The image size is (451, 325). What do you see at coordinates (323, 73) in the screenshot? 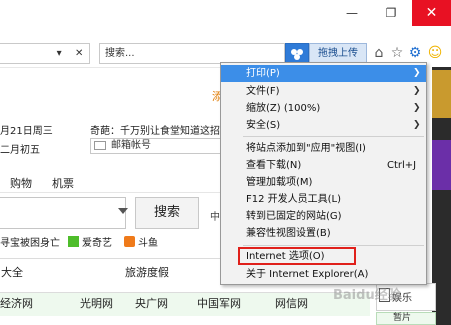
I see `menu-item-print: 打印(P) ❯` at bounding box center [323, 73].